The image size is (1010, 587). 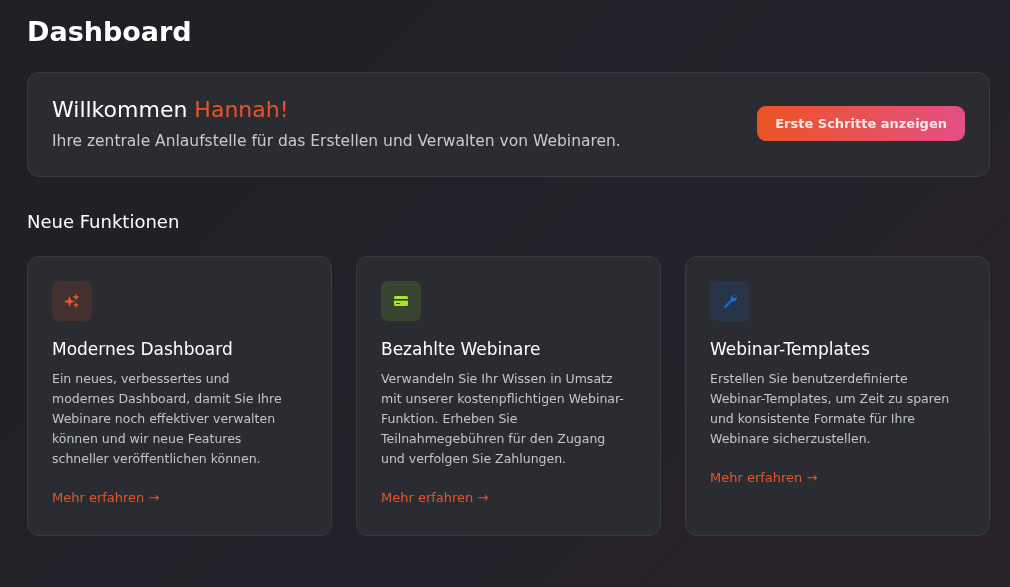 What do you see at coordinates (461, 349) in the screenshot?
I see `card-title: Bezahlte Webinare` at bounding box center [461, 349].